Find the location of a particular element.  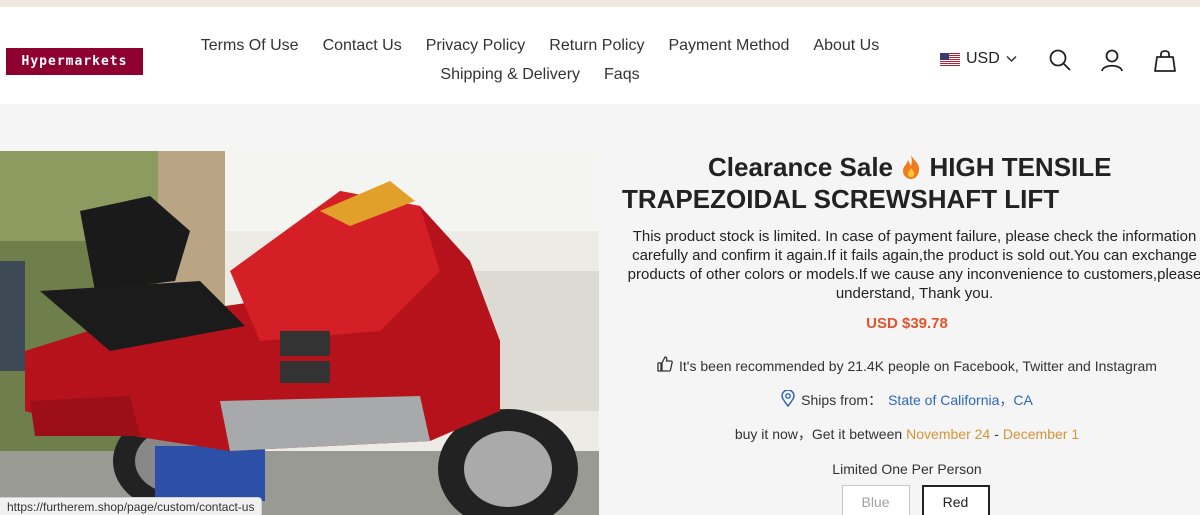

search-icon is located at coordinates (1061, 61).